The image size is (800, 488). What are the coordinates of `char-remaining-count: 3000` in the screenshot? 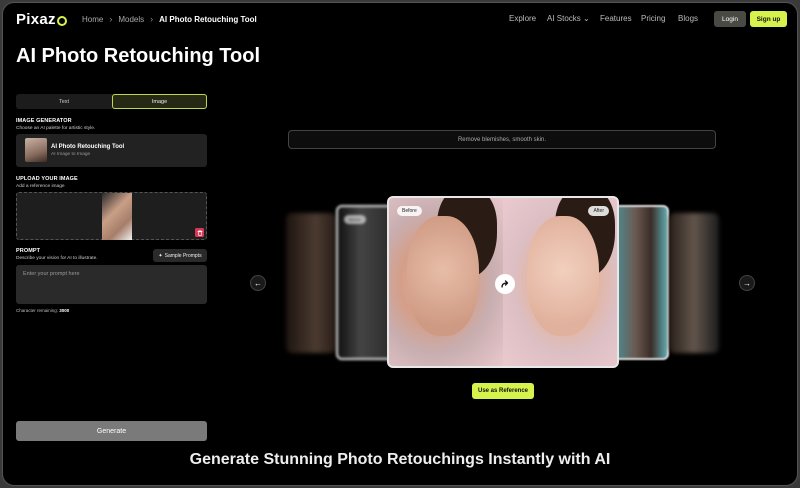 It's located at (64, 310).